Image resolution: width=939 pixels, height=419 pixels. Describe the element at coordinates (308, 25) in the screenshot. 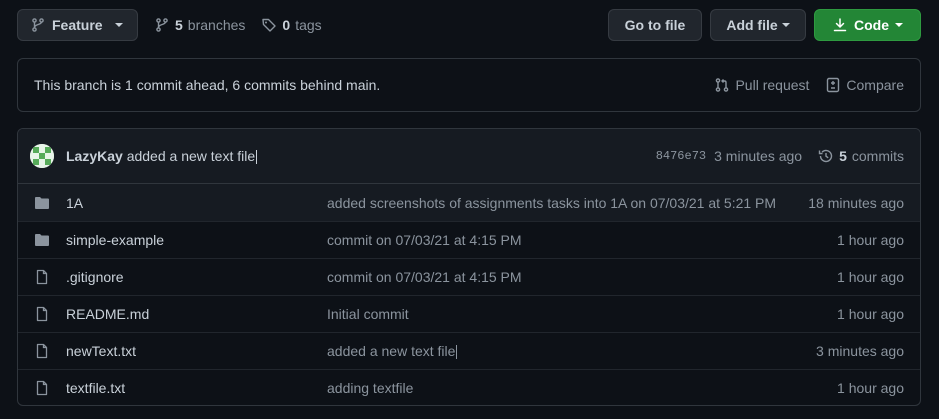

I see `tags-label: tags` at that location.